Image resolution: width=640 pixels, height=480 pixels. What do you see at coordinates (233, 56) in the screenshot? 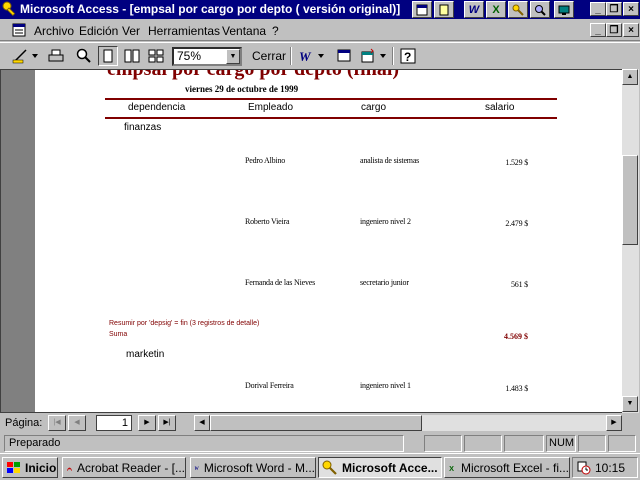
I see `chevron-down-icon: ▼` at bounding box center [233, 56].